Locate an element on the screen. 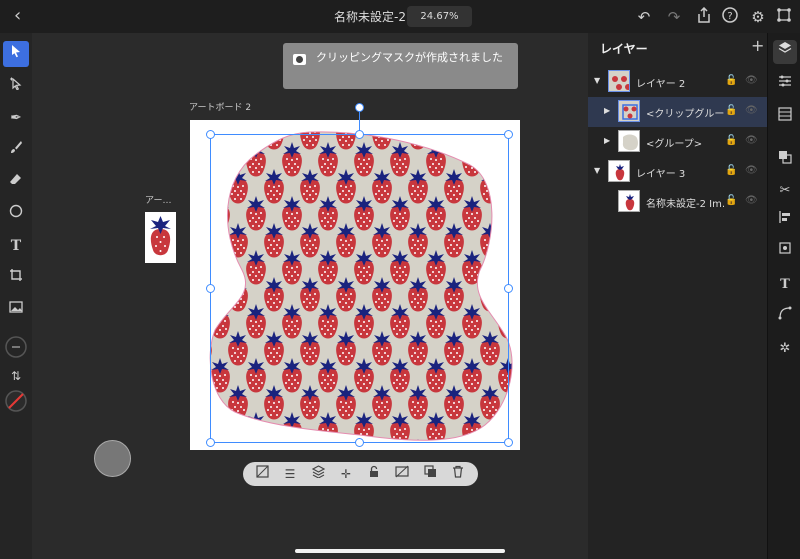  toast-message: クリッピングマスクが作成されました is located at coordinates (409, 57).